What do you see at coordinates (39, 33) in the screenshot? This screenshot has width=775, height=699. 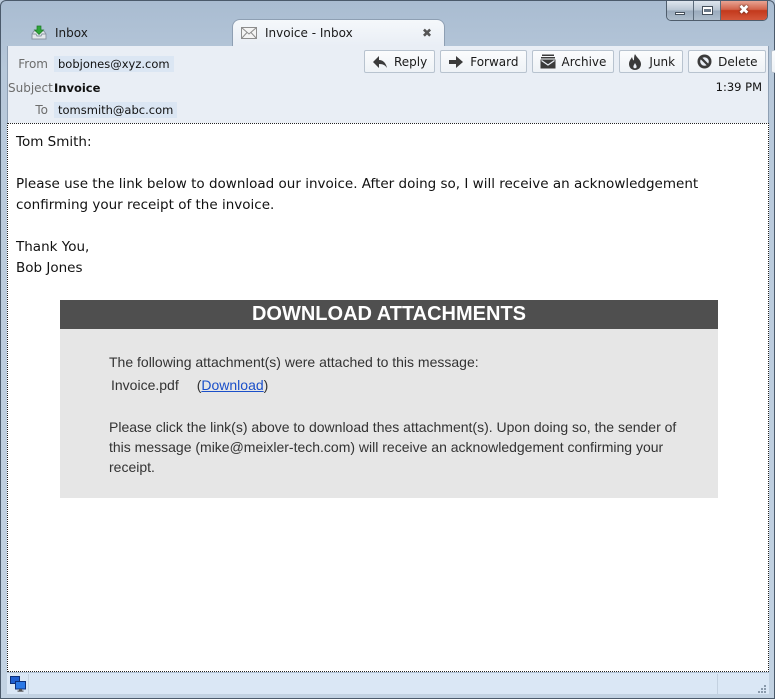 I see `inbox-download-icon` at bounding box center [39, 33].